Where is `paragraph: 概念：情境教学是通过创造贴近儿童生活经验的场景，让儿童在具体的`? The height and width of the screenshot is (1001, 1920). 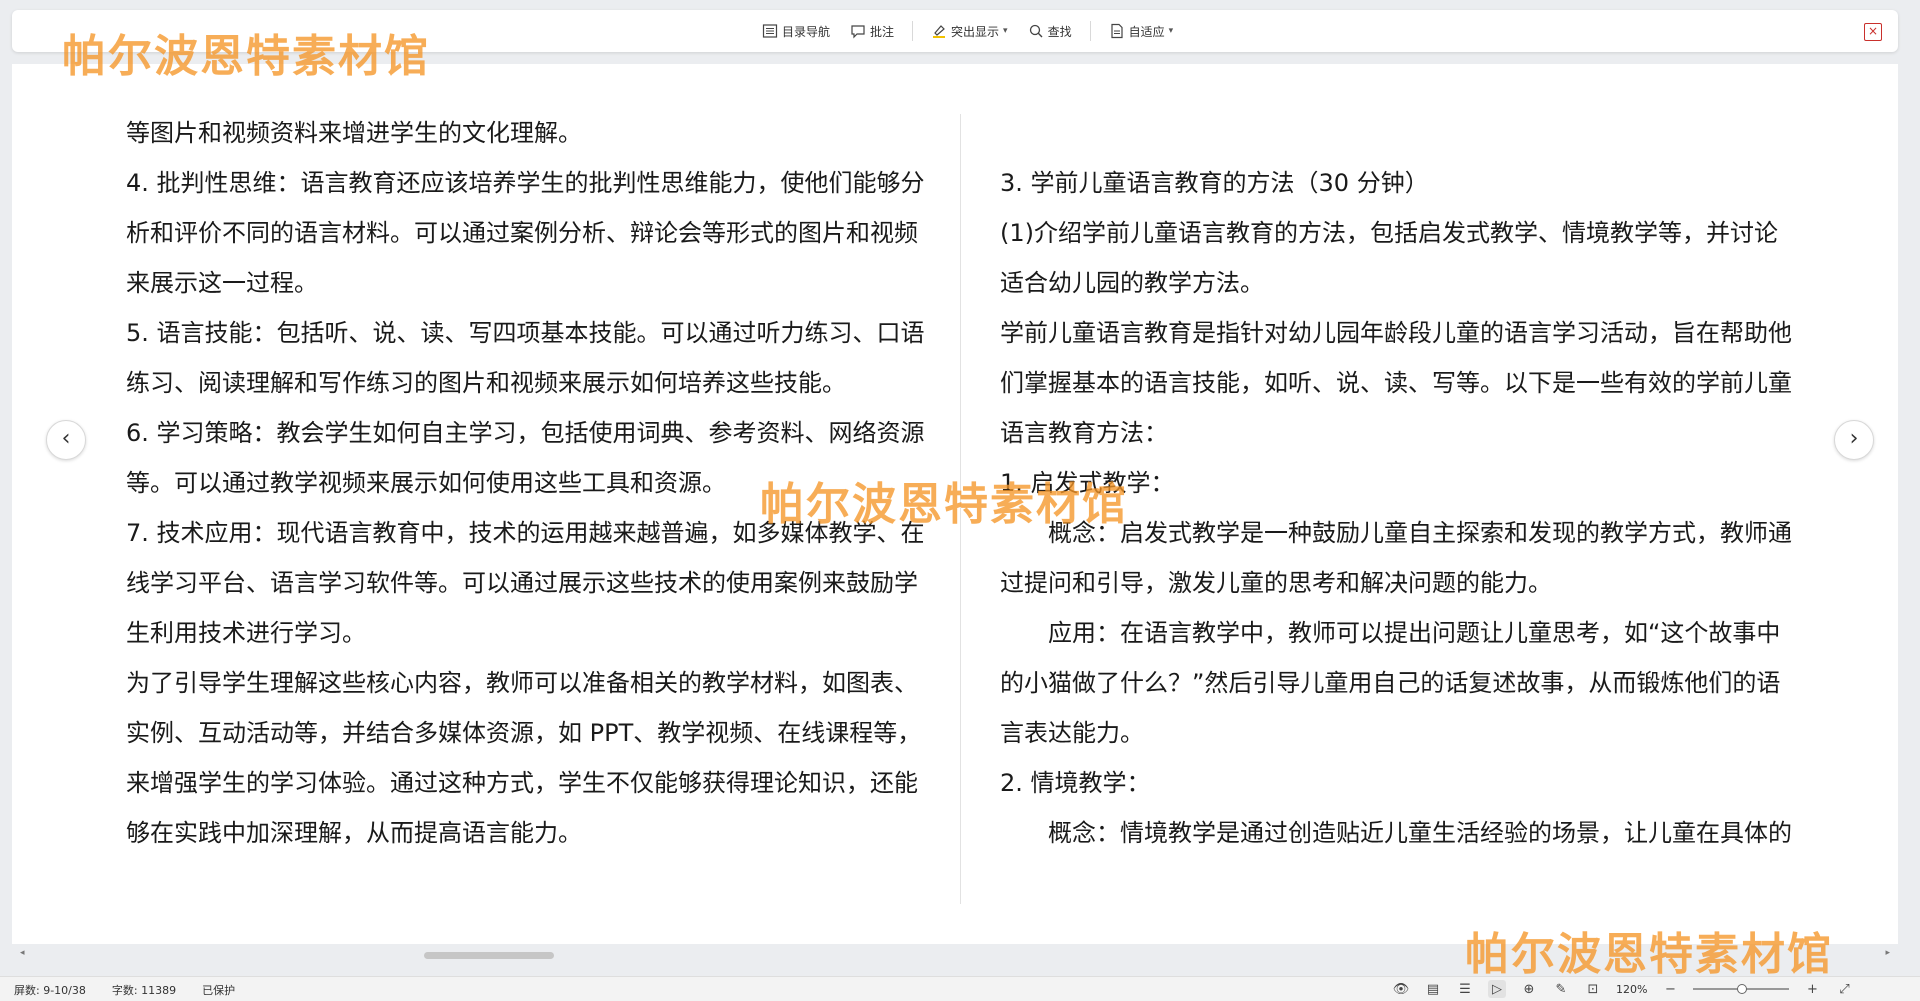 paragraph: 概念：情境教学是通过创造贴近儿童生活经验的场景，让儿童在具体的 is located at coordinates (1420, 833).